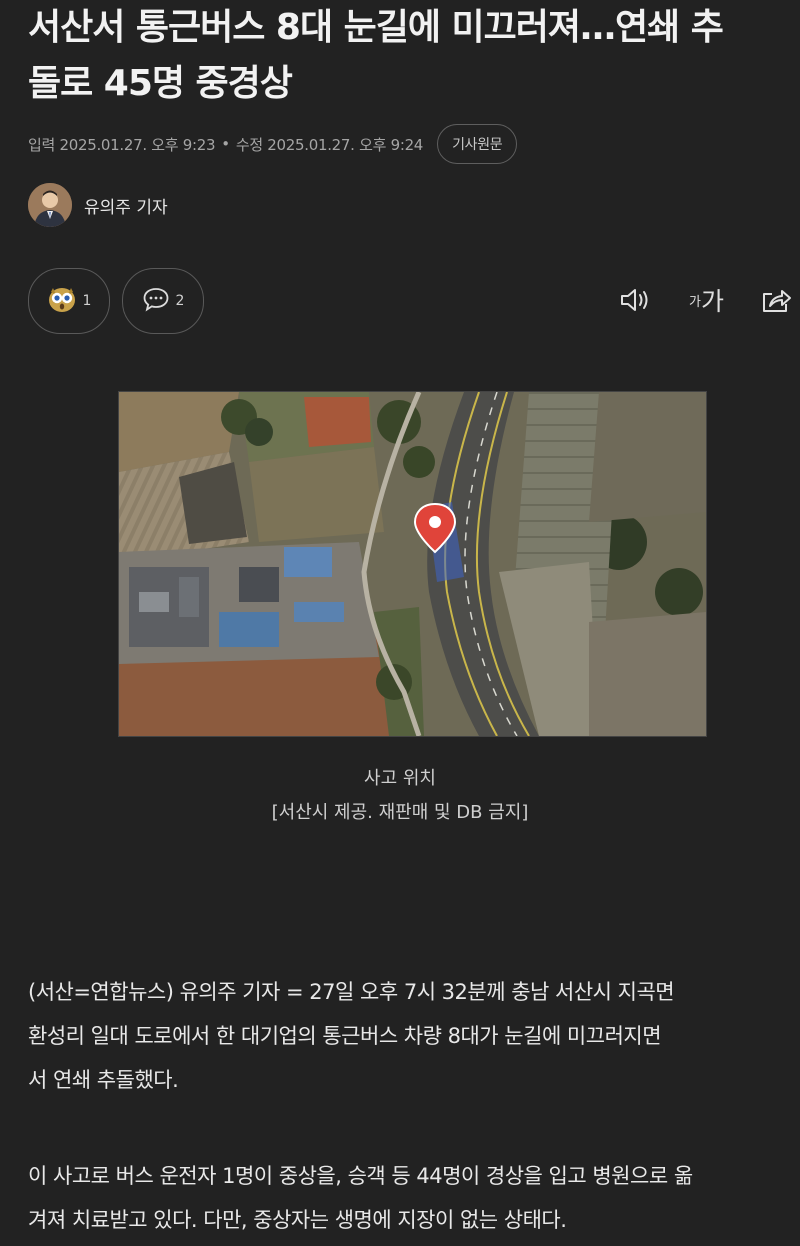  What do you see at coordinates (297, 1220) in the screenshot?
I see `paragraph-2-line-2: 겨져 치료받고 있다. 다만, 중상자는 생명에 지장이 없는 상태다.` at bounding box center [297, 1220].